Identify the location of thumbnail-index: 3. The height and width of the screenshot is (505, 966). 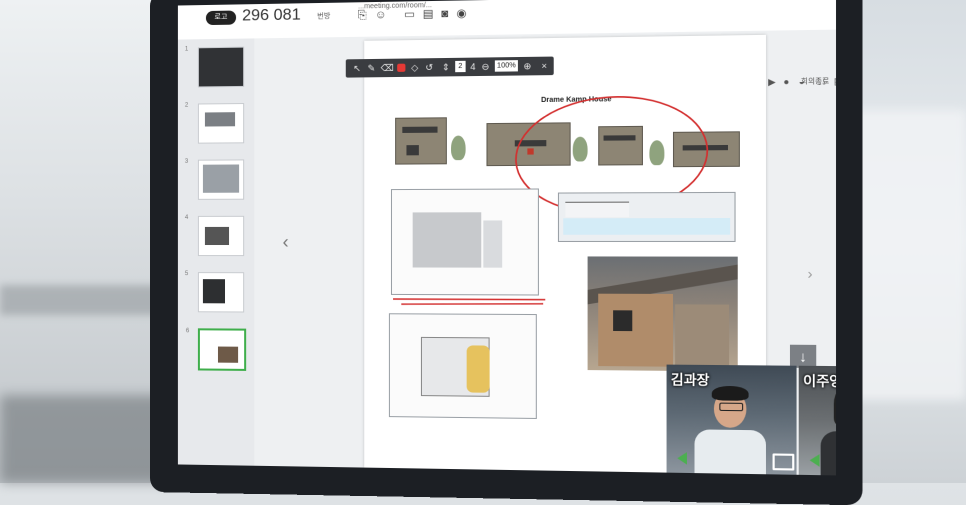
(186, 162).